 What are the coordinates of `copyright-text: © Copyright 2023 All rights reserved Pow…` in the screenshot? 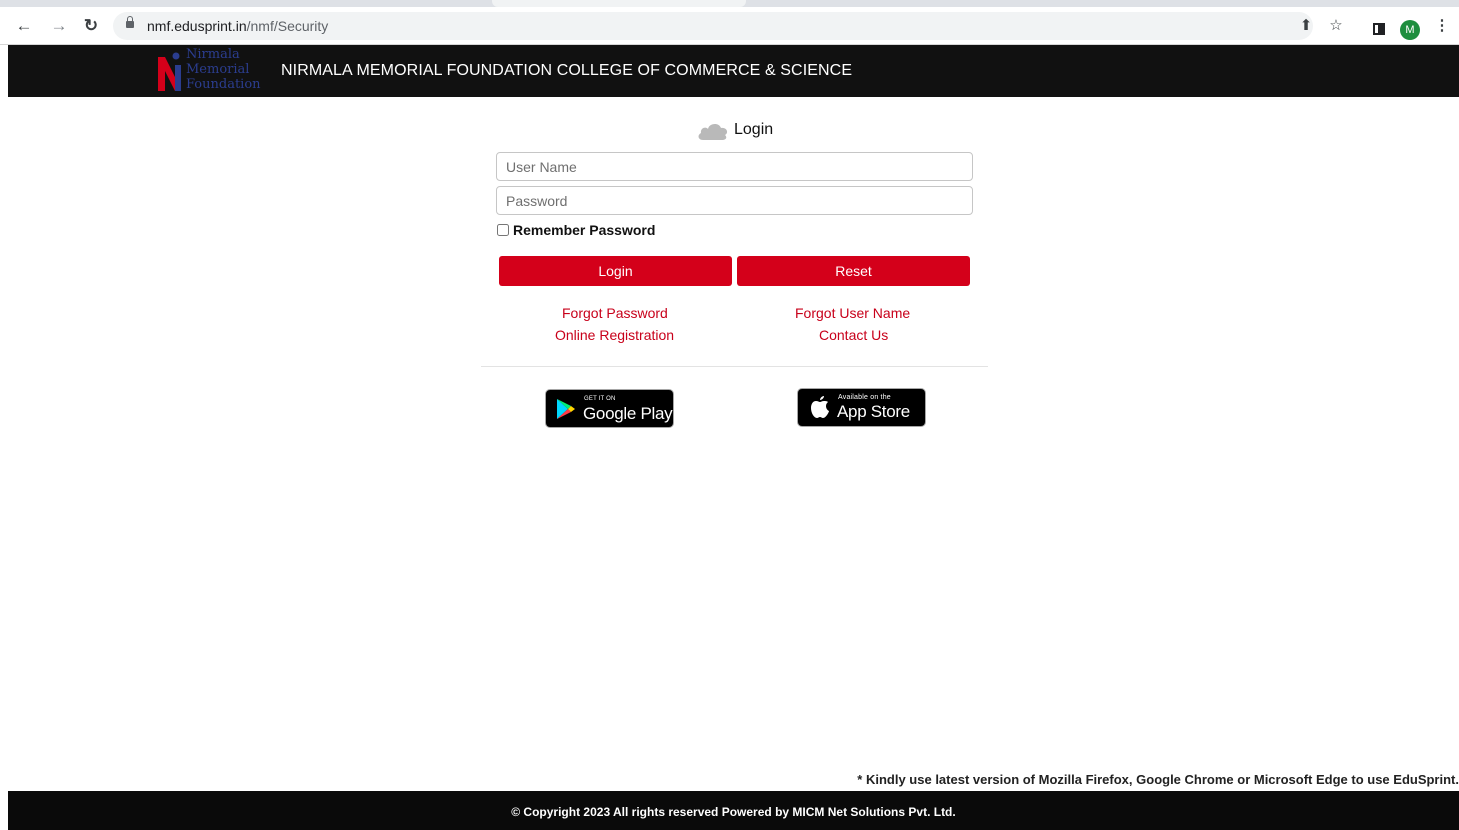 It's located at (733, 812).